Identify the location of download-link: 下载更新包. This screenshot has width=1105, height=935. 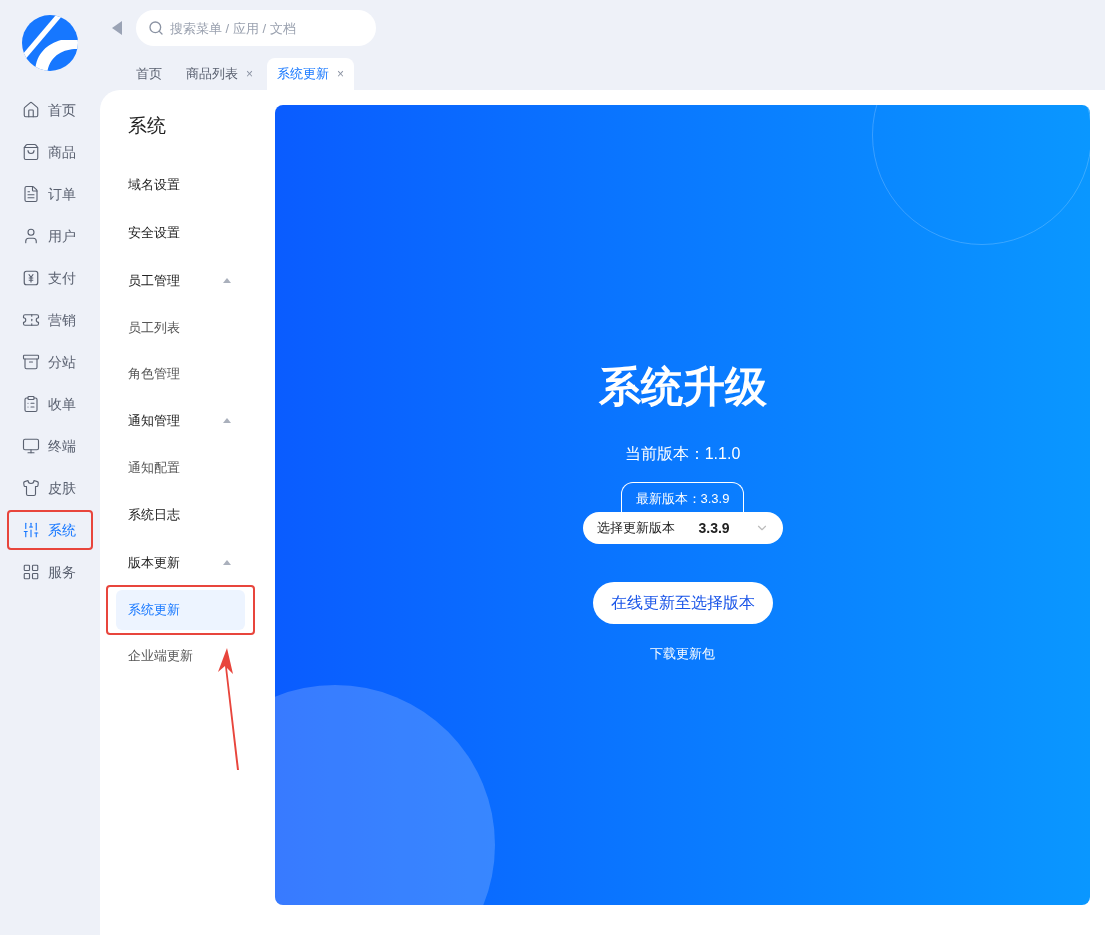
(682, 654).